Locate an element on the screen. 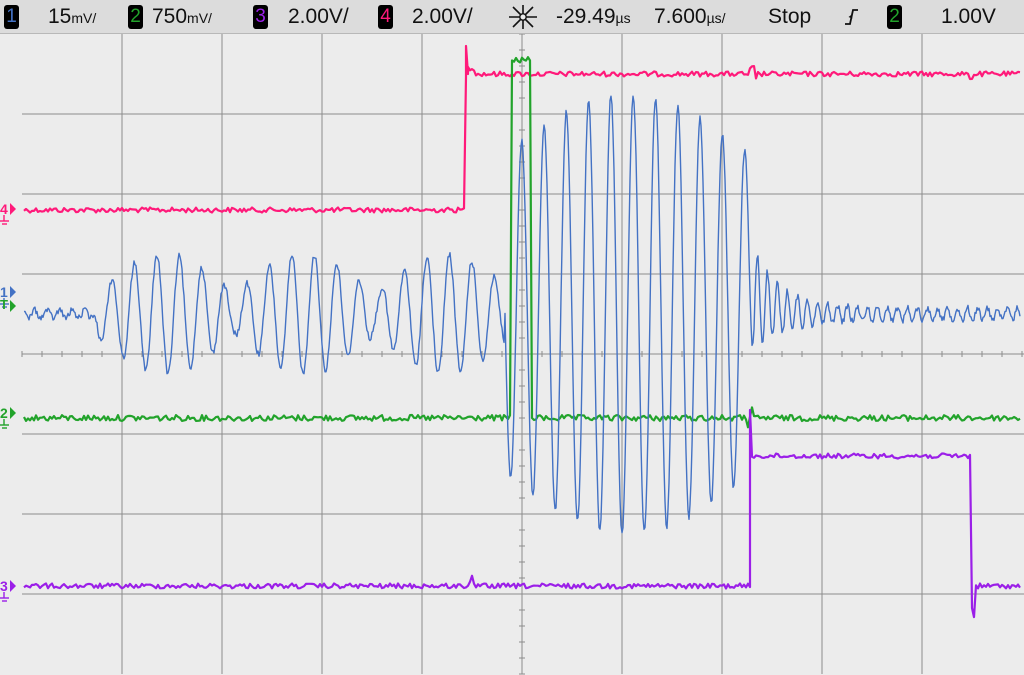  svg-text: 4 is located at coordinates (4, 209).